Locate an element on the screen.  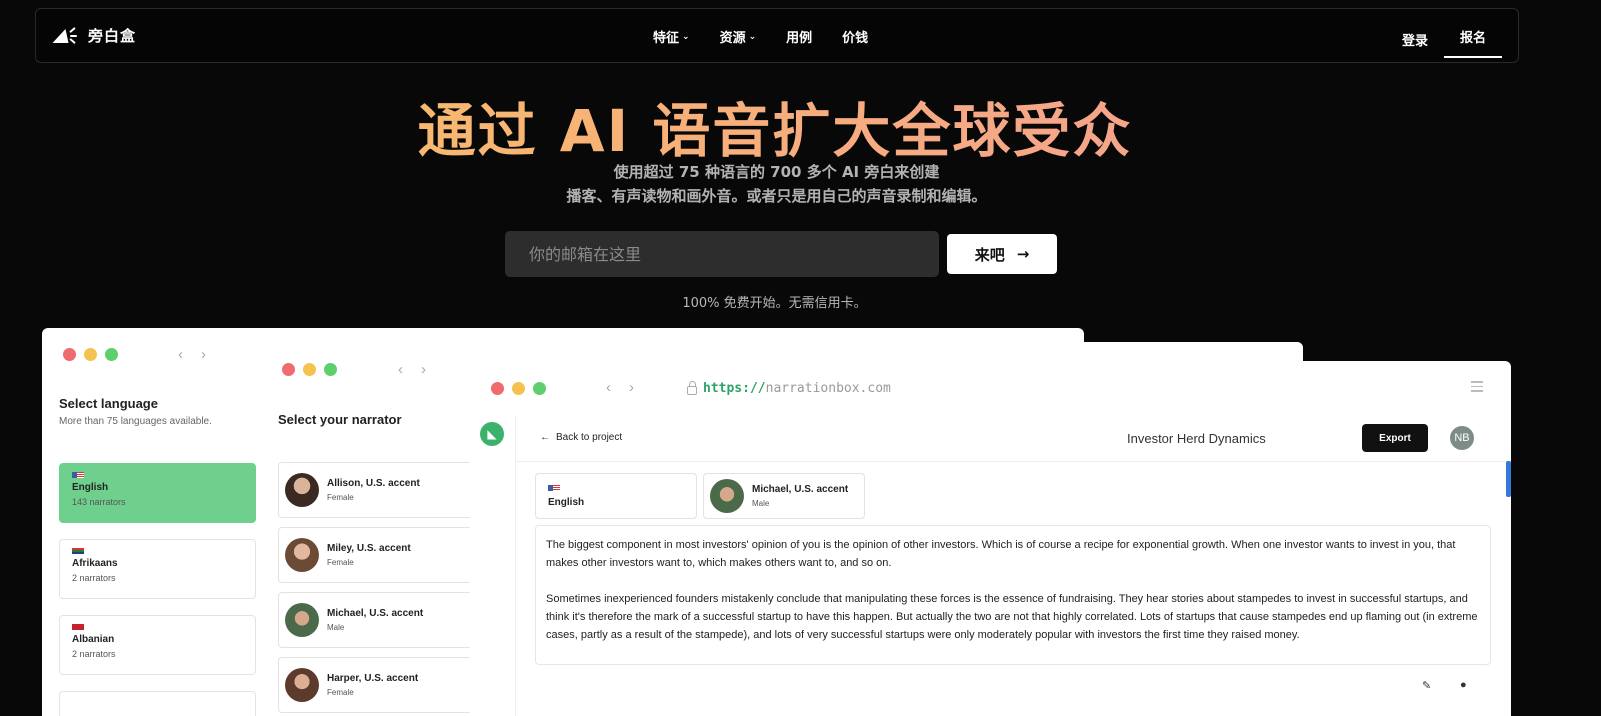
select-language-title: Select language is located at coordinates (108, 403).